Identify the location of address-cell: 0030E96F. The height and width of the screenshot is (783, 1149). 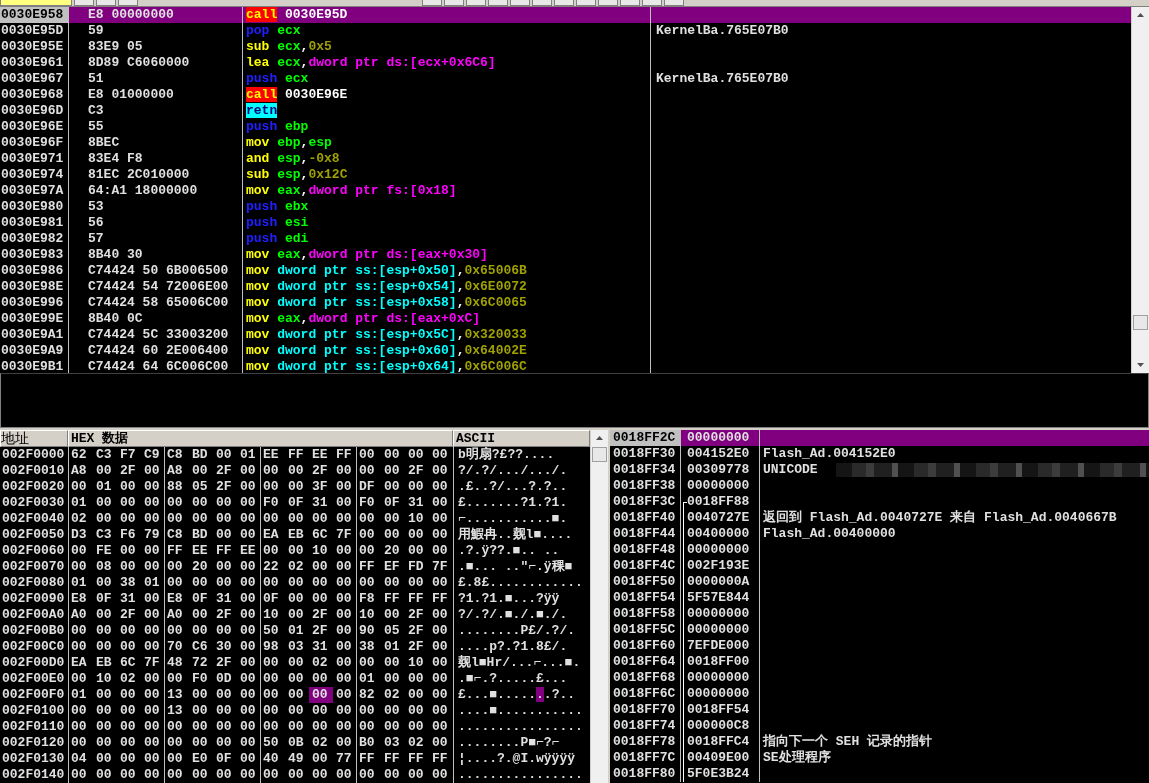
(34, 143).